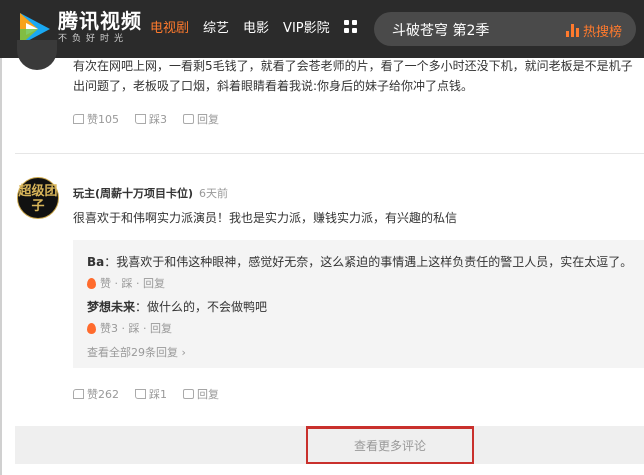  What do you see at coordinates (201, 307) in the screenshot?
I see `reply-text: ：做什么的，不会做鸭吧` at bounding box center [201, 307].